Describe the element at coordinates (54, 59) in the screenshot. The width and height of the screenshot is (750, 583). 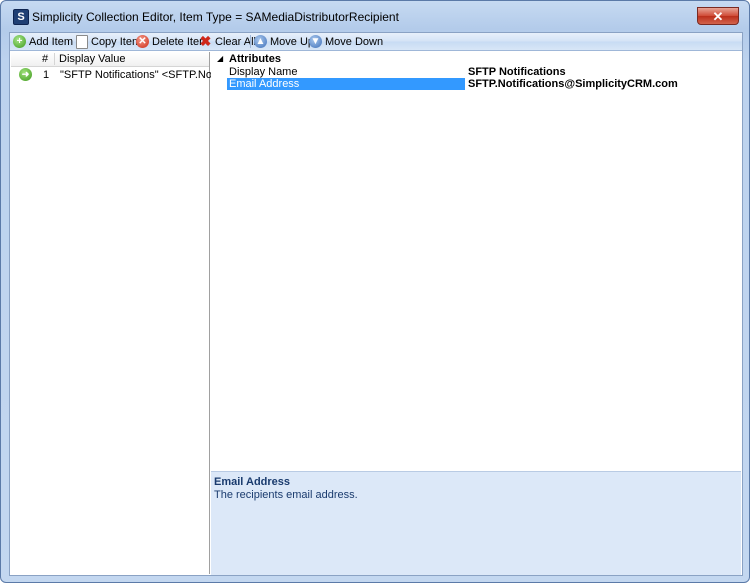
I see `column-divider` at that location.